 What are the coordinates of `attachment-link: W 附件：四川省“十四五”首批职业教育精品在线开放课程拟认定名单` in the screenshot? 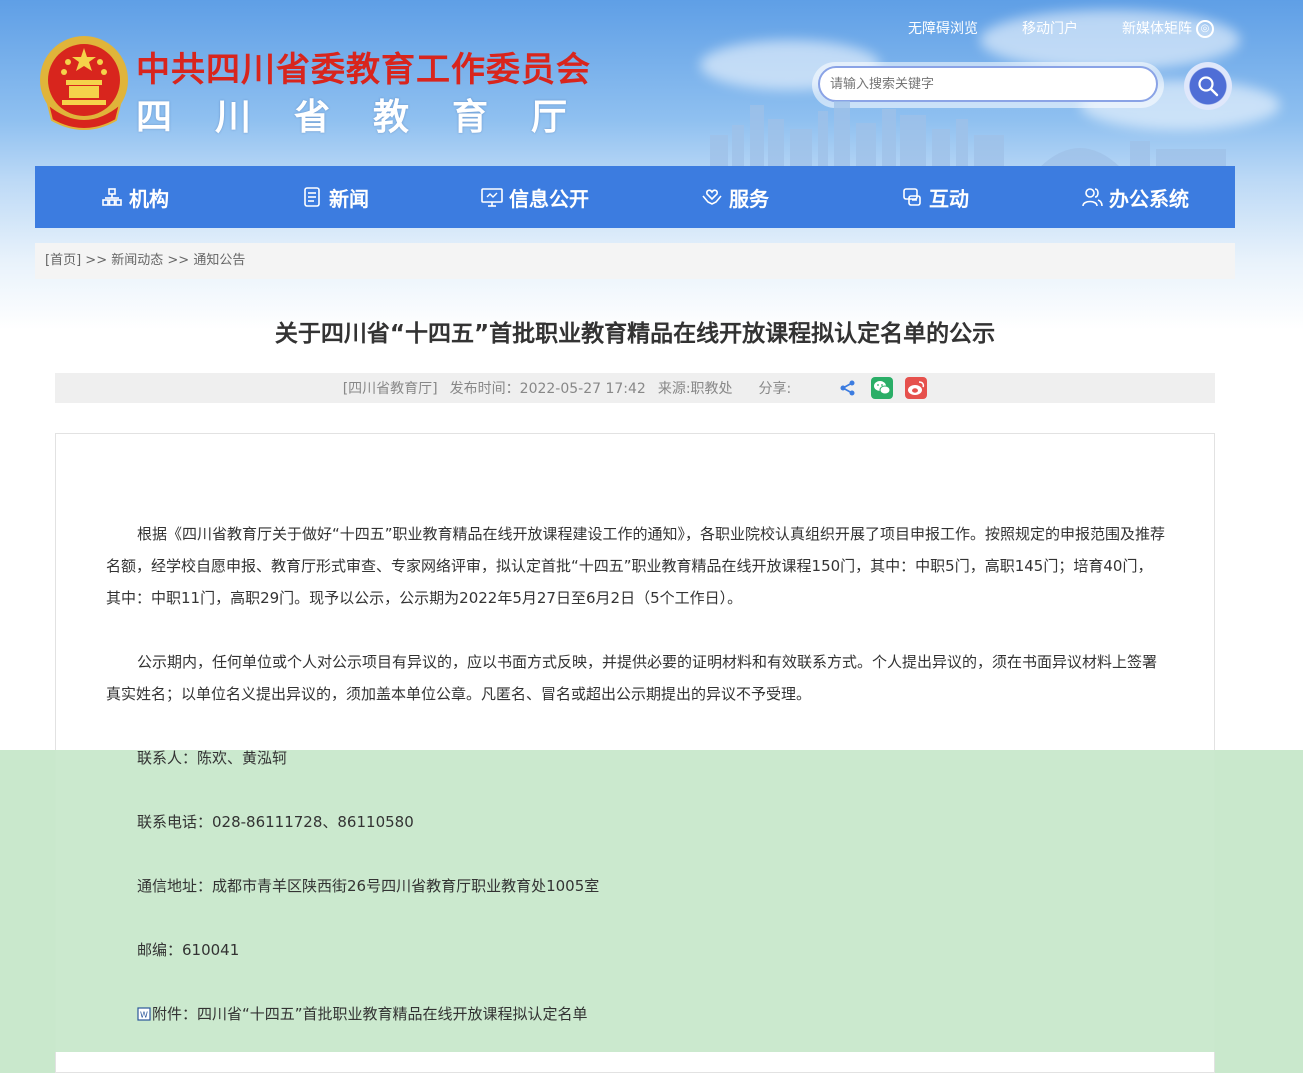 It's located at (362, 1013).